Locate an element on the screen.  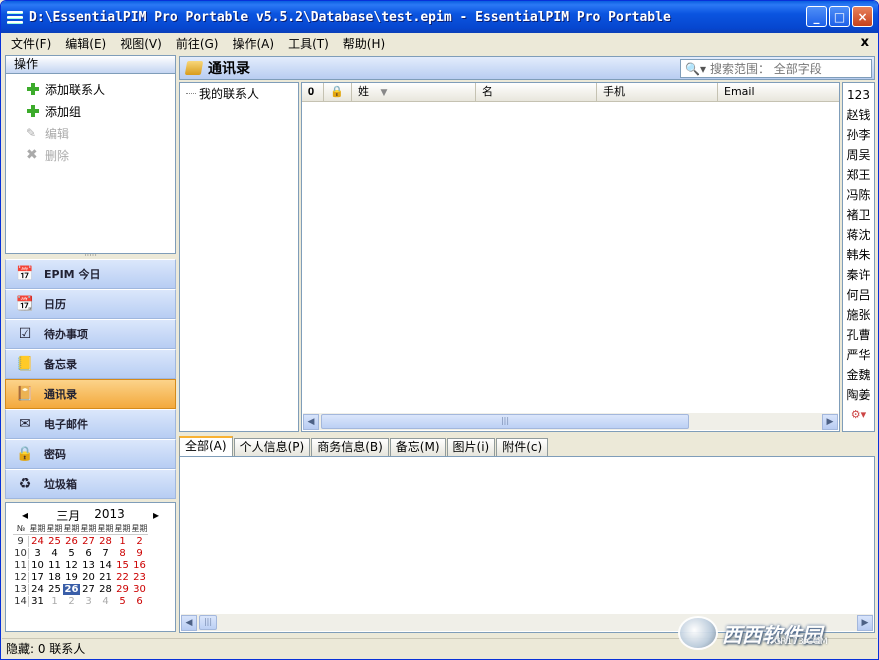
menu-actions: 操作(A) is located at coordinates (253, 43).